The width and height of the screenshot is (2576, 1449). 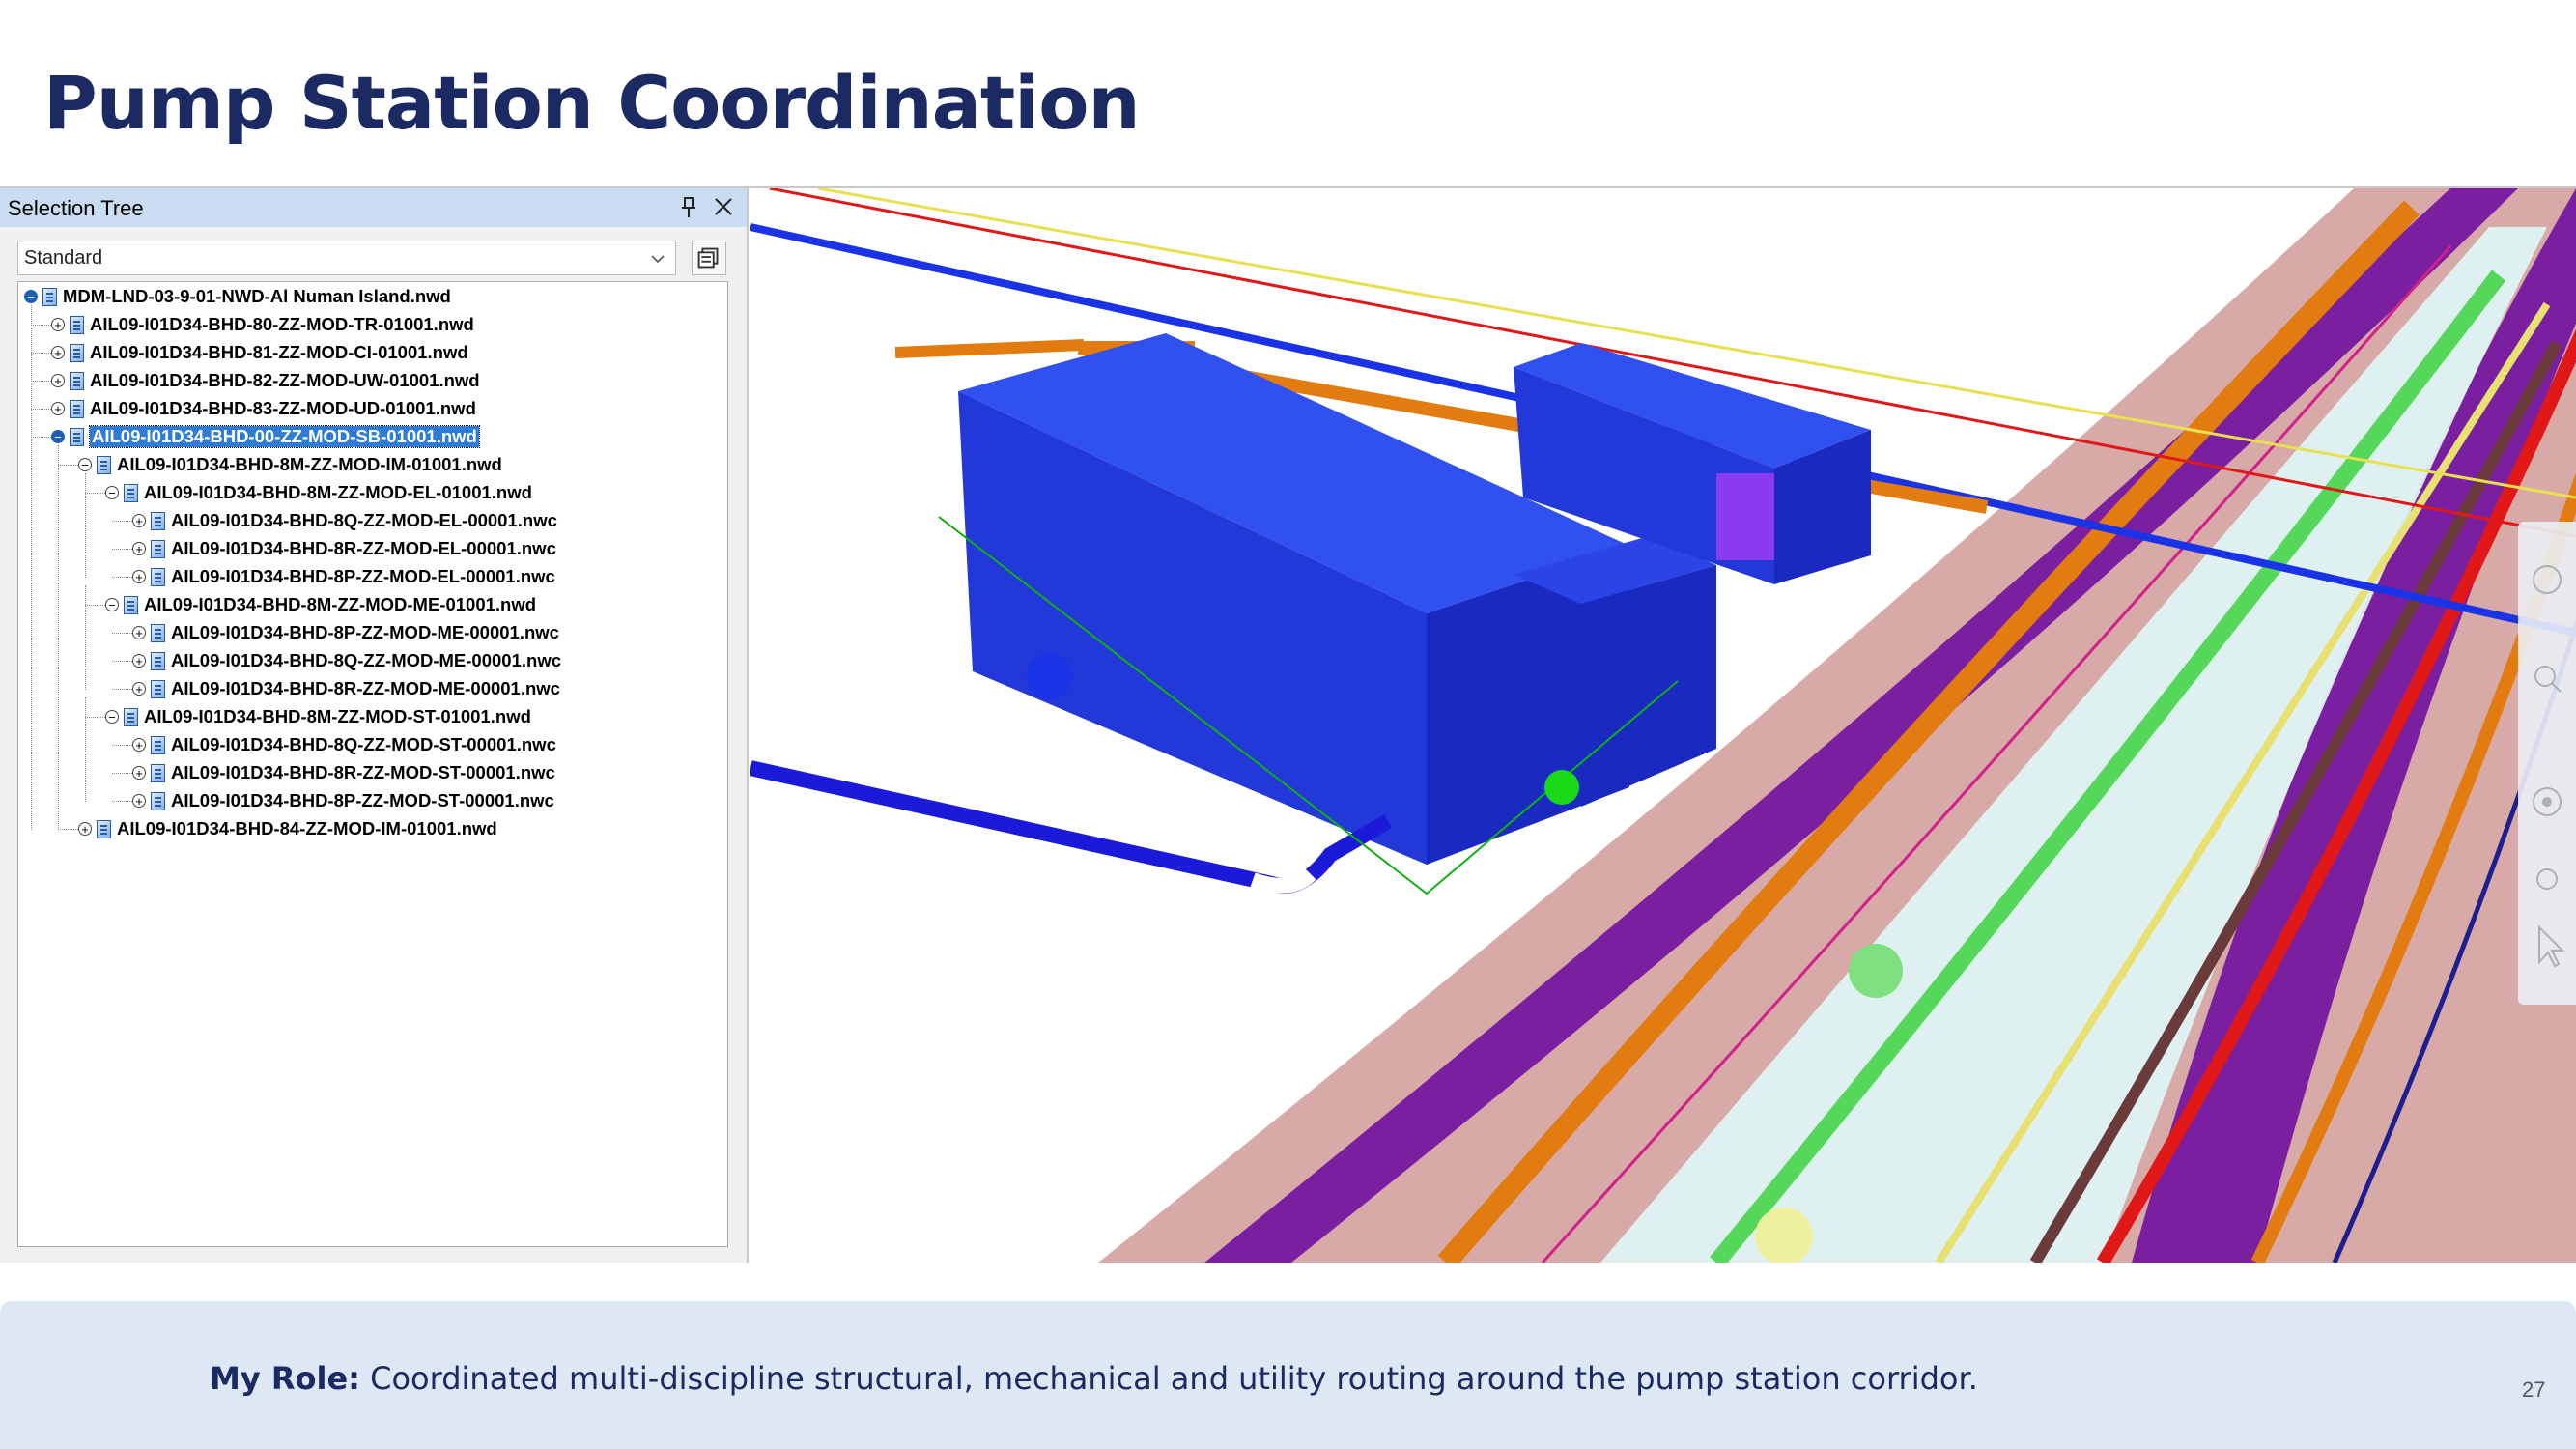 What do you see at coordinates (343, 576) in the screenshot?
I see `tree-item: + AIL09-I01D34-BHD-8P-ZZ-MOD-EL-00001.nwc` at bounding box center [343, 576].